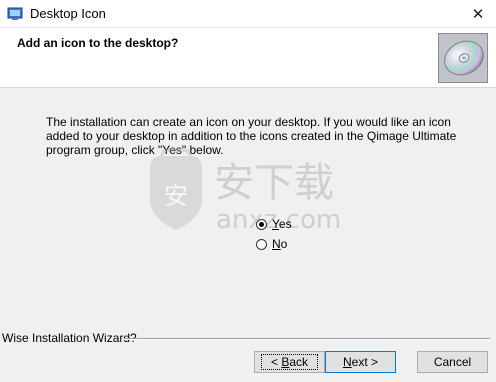 Image resolution: width=496 pixels, height=382 pixels. Describe the element at coordinates (68, 13) in the screenshot. I see `window-title: Desktop Icon` at that location.